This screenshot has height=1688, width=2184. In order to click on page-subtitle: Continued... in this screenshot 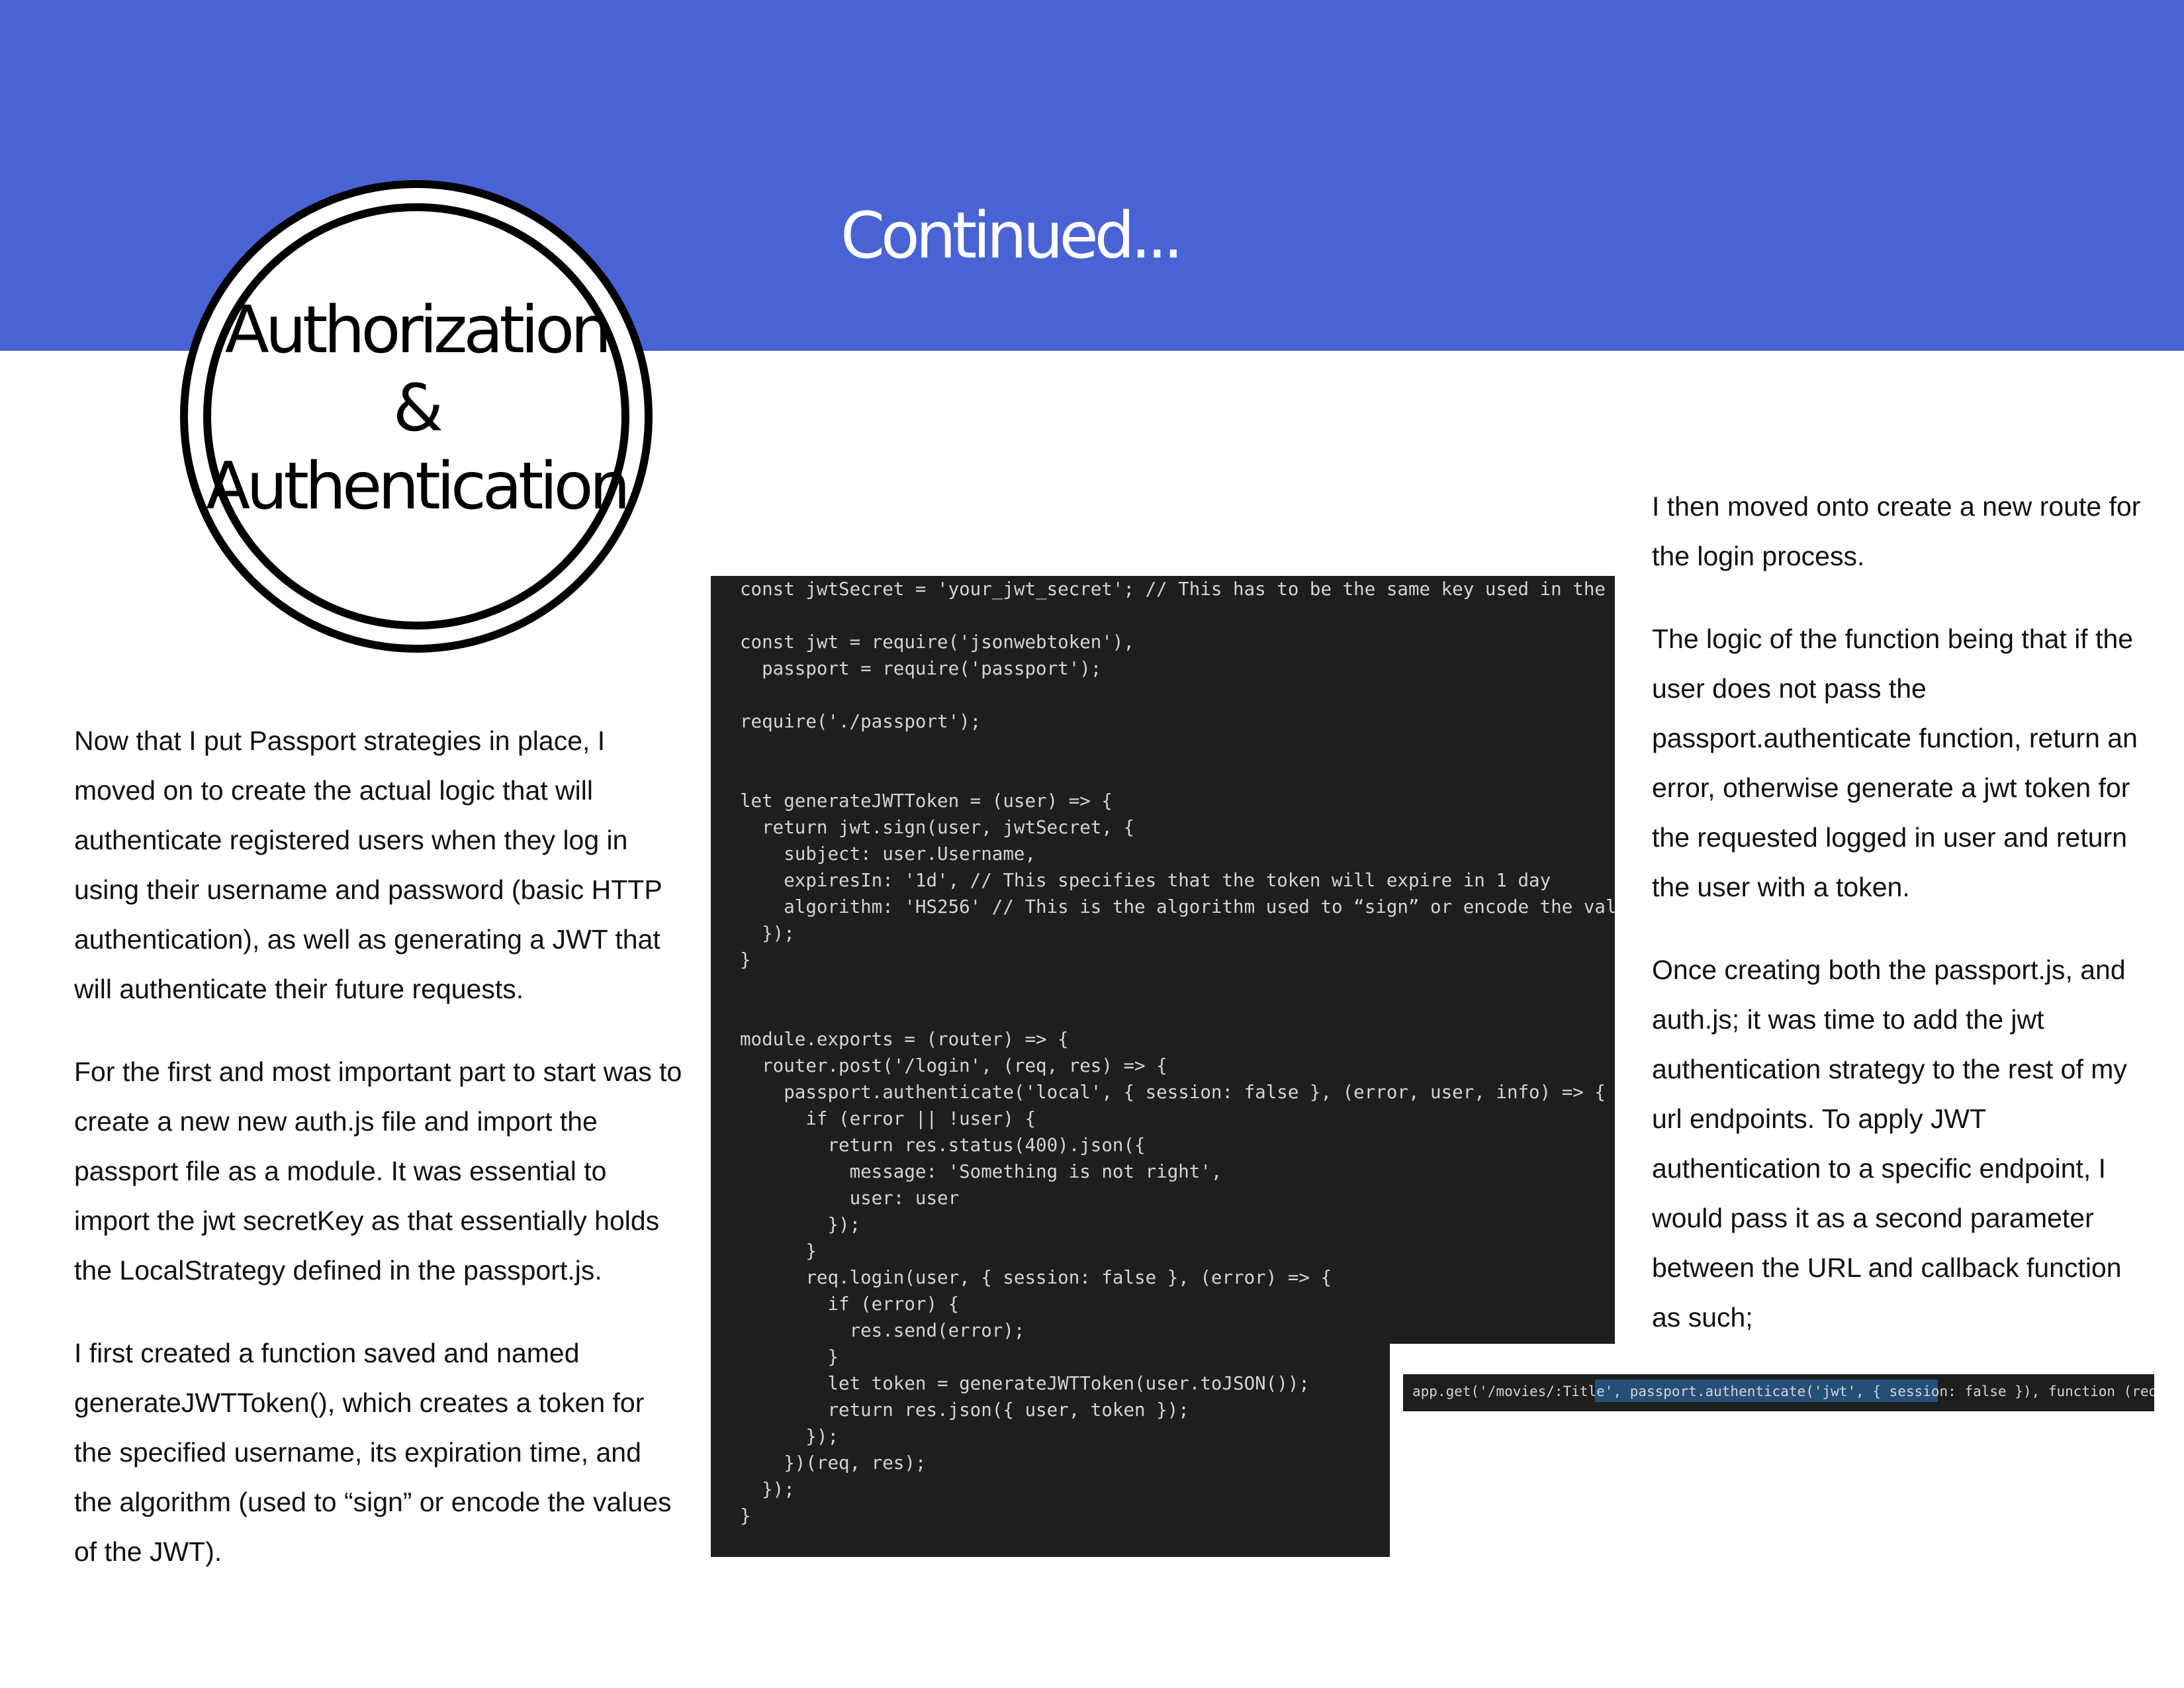, I will do `click(1012, 236)`.